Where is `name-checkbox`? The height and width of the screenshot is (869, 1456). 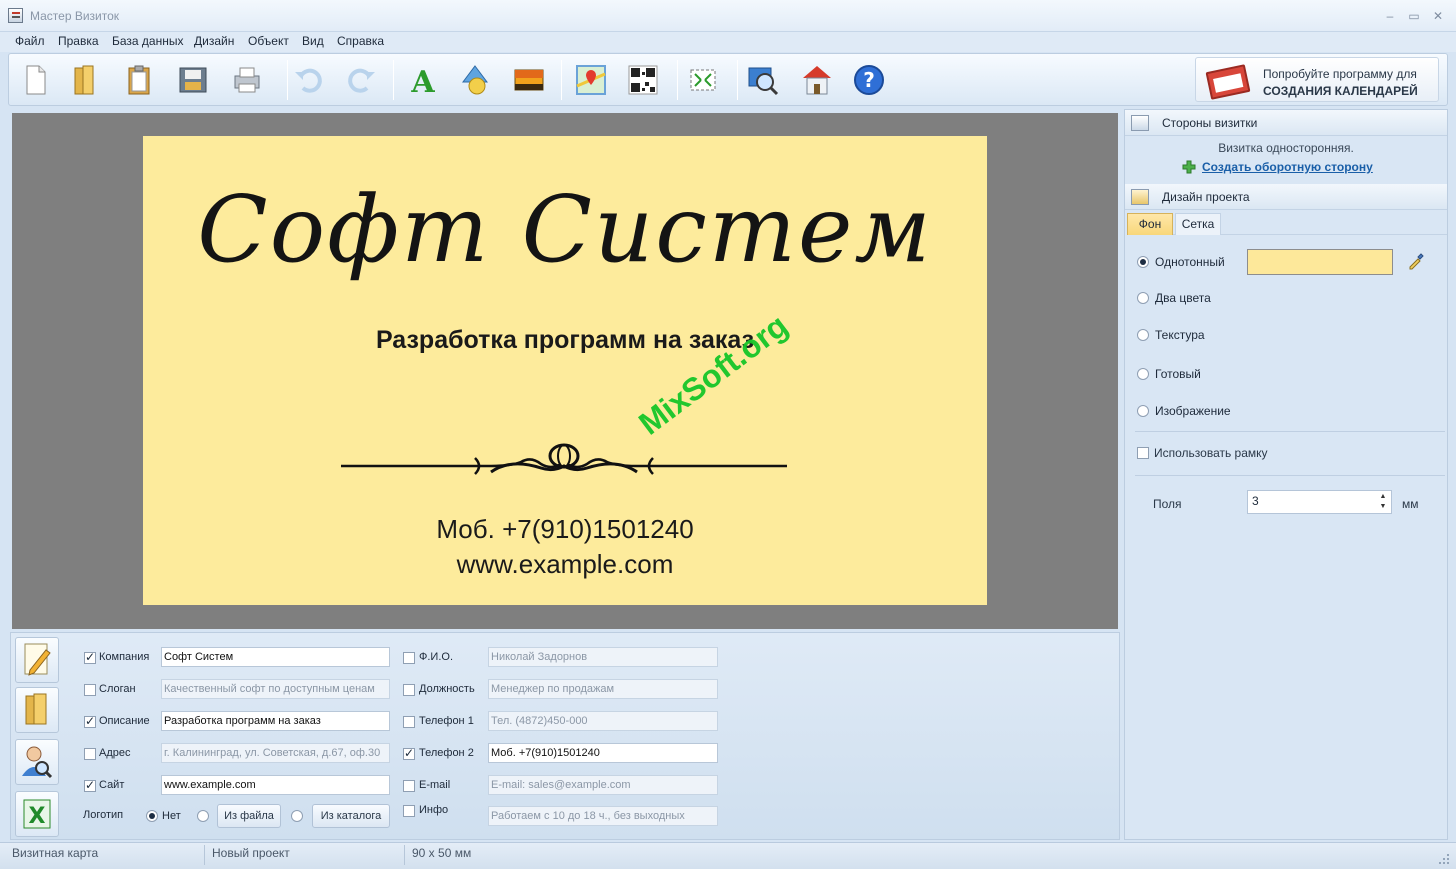
name-checkbox is located at coordinates (409, 658).